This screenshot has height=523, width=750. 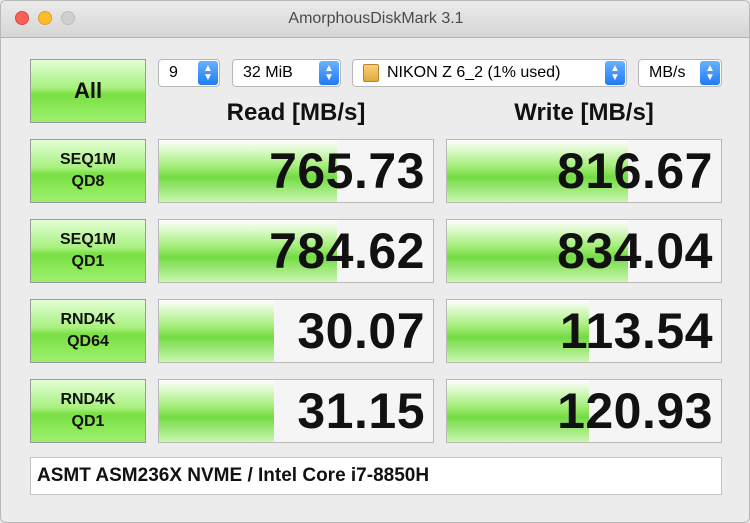 I want to click on test-button-rnd4k-qd64: RND4K QD64, so click(x=88, y=331).